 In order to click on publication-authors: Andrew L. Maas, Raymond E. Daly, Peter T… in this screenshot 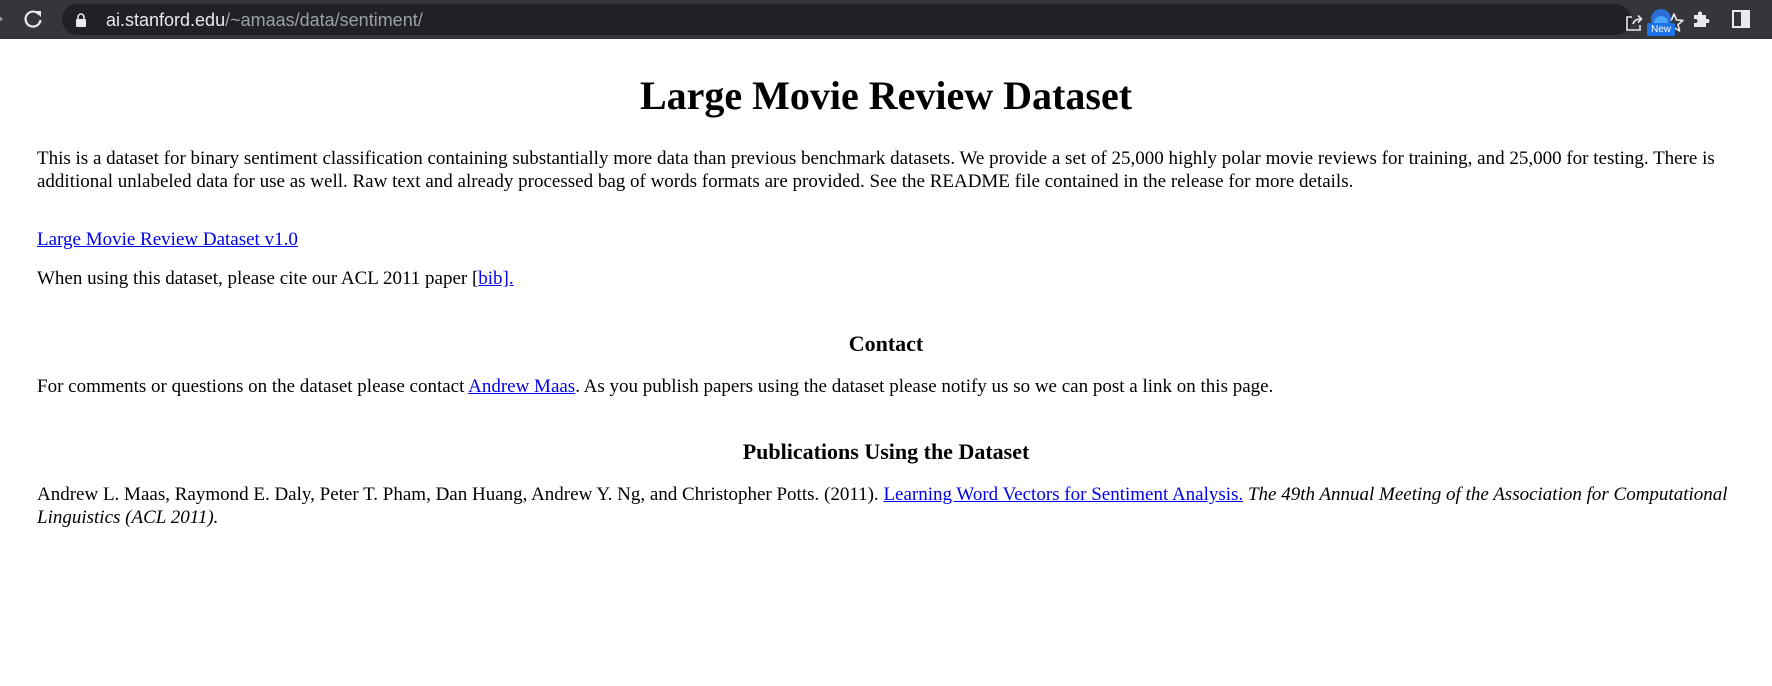, I will do `click(460, 494)`.